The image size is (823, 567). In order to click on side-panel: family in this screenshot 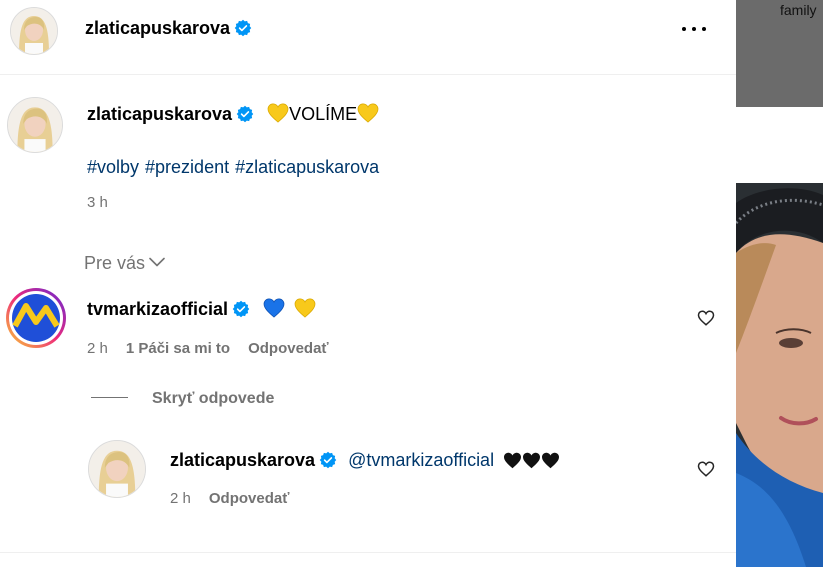, I will do `click(779, 283)`.